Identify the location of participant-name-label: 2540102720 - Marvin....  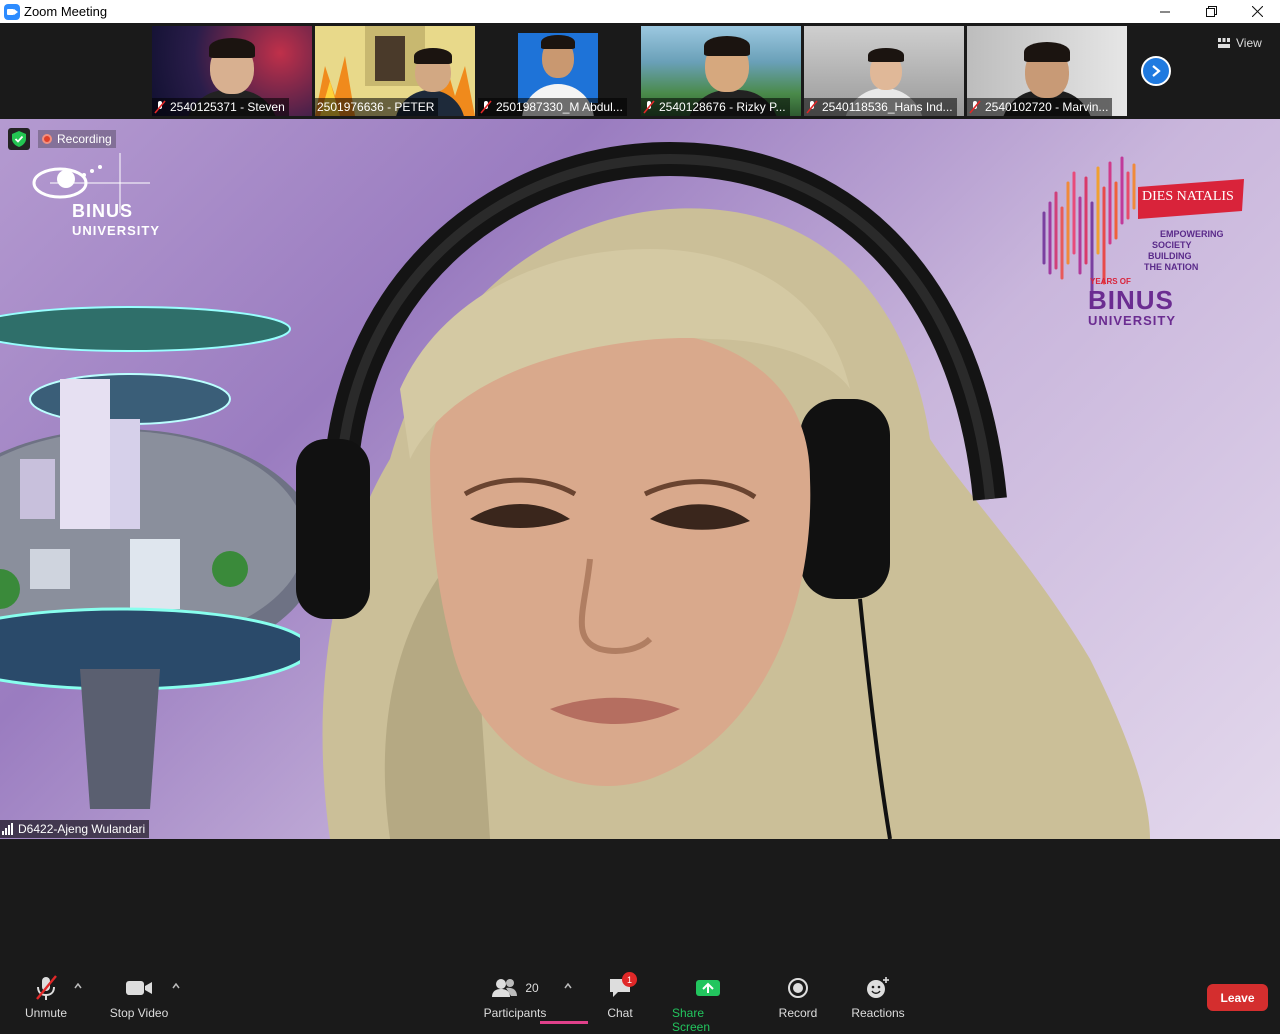
(1040, 107).